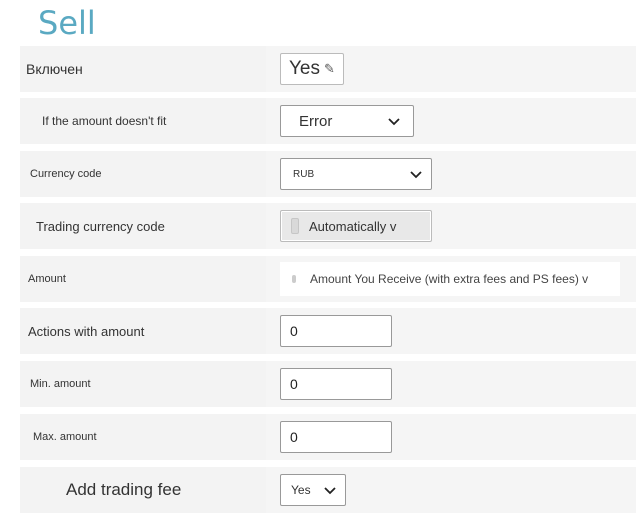 The image size is (636, 518). Describe the element at coordinates (313, 490) in the screenshot. I see `add-trading-fee-select: Yes` at that location.